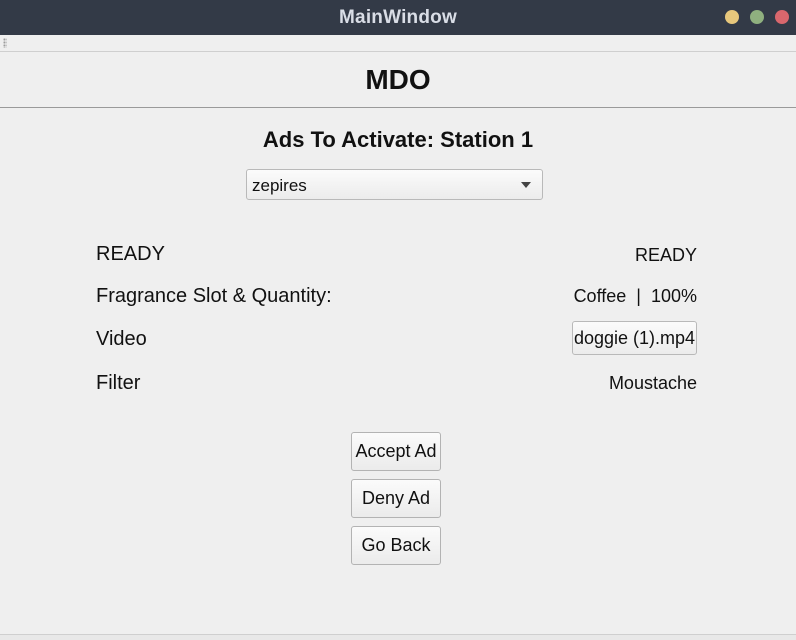 This screenshot has height=640, width=796. Describe the element at coordinates (118, 383) in the screenshot. I see `filter-label: Filter` at that location.